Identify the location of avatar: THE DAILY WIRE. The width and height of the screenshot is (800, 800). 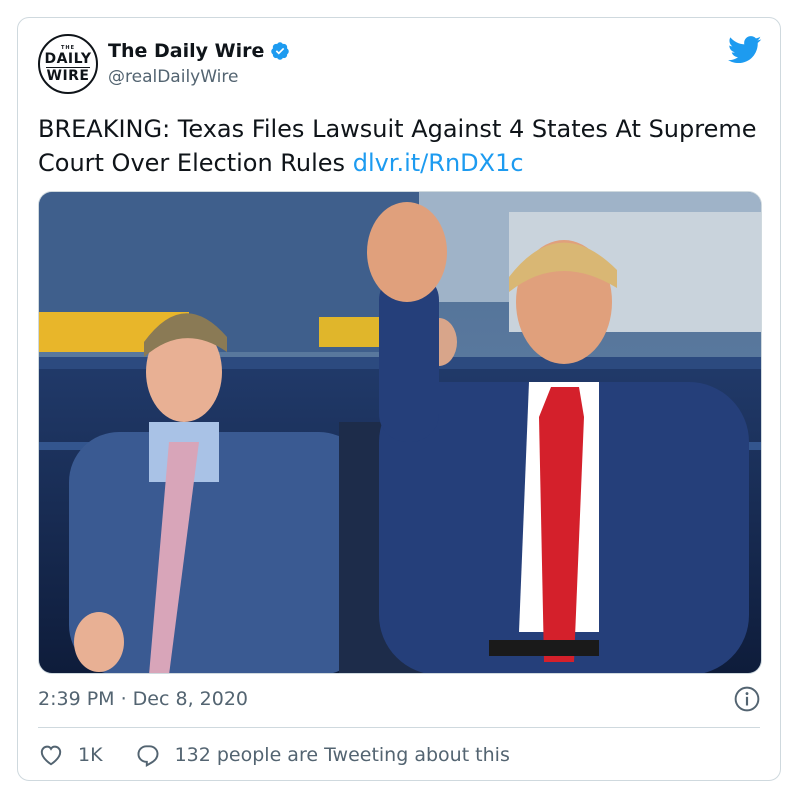
(68, 64).